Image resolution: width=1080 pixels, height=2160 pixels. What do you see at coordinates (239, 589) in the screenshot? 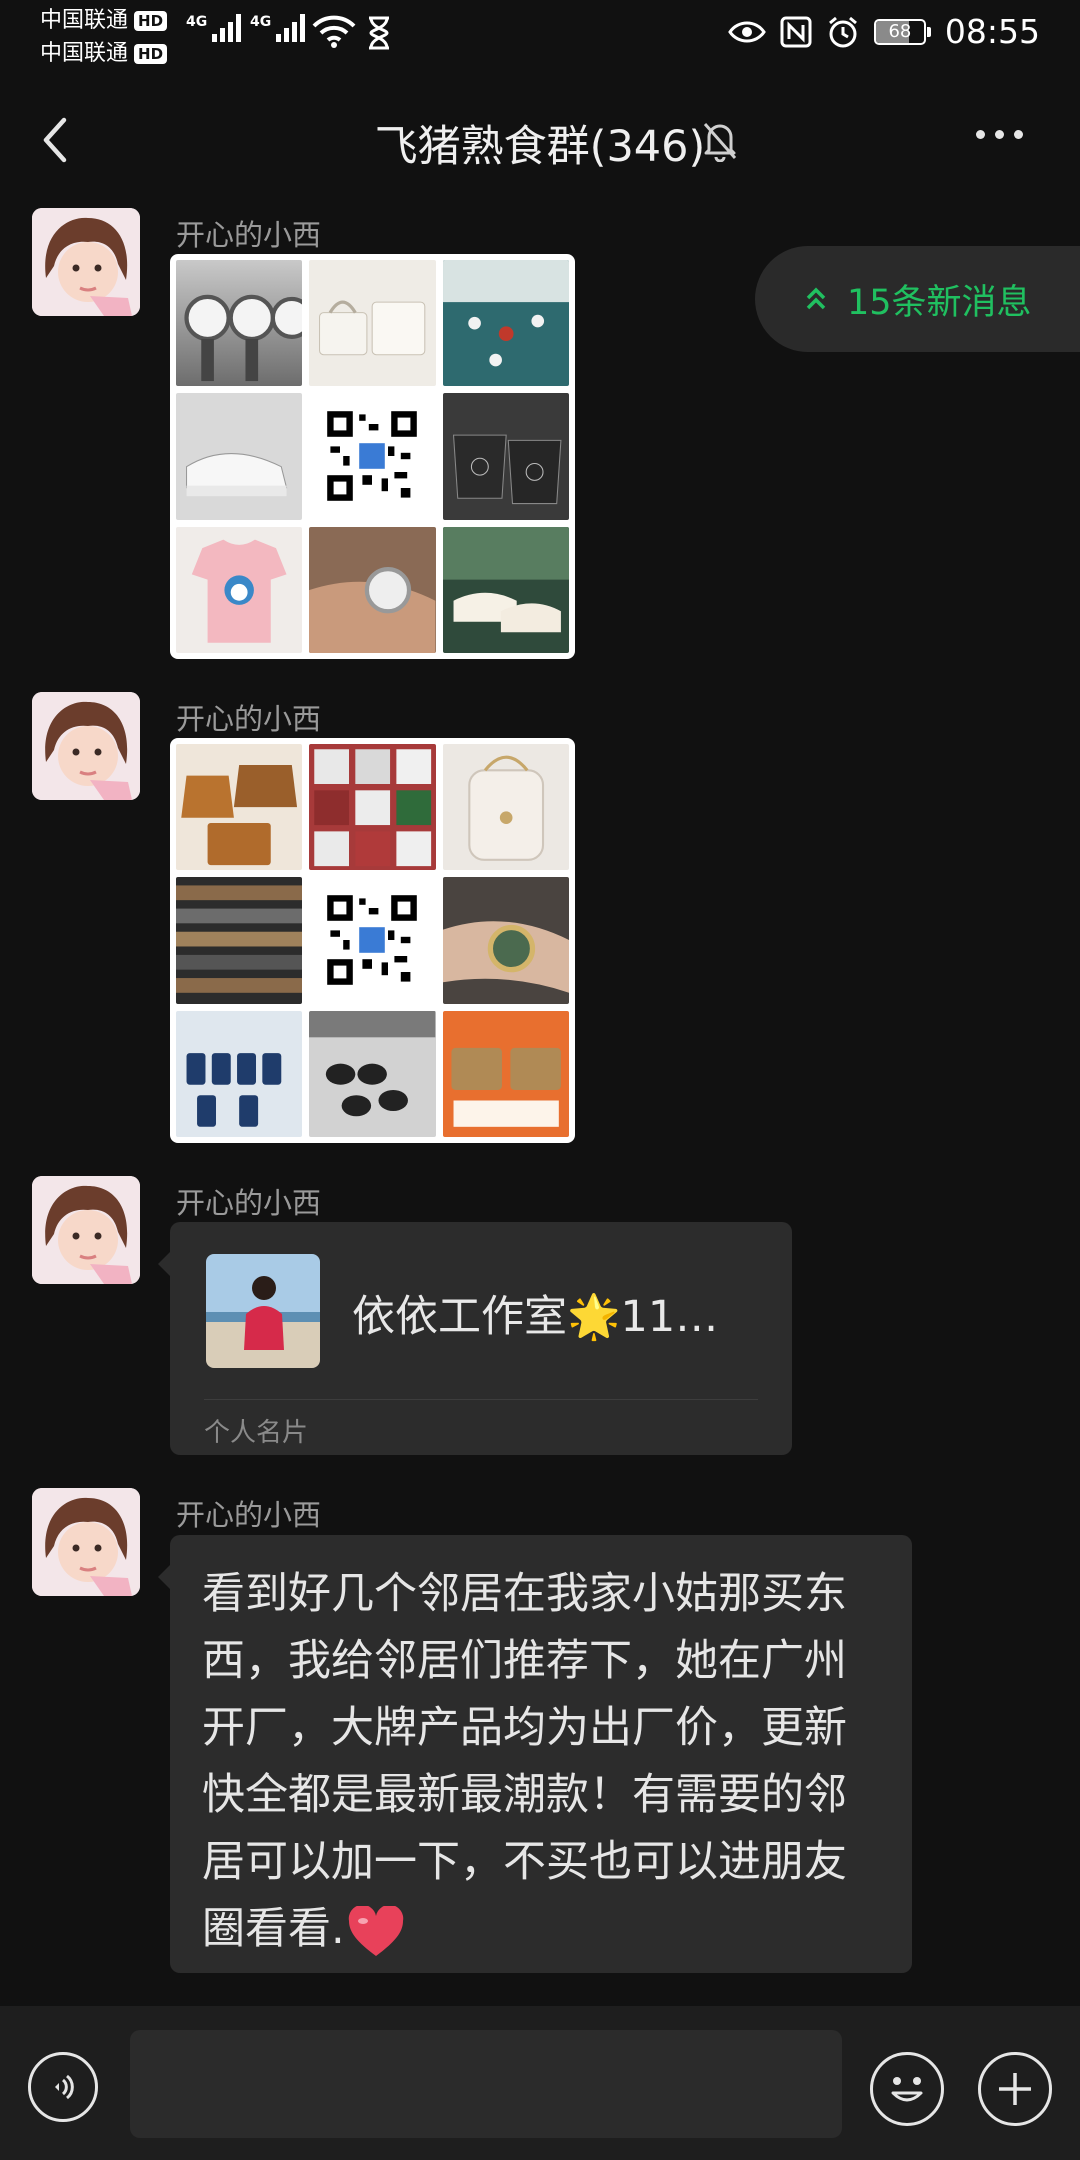
I see `photo-tshirt` at bounding box center [239, 589].